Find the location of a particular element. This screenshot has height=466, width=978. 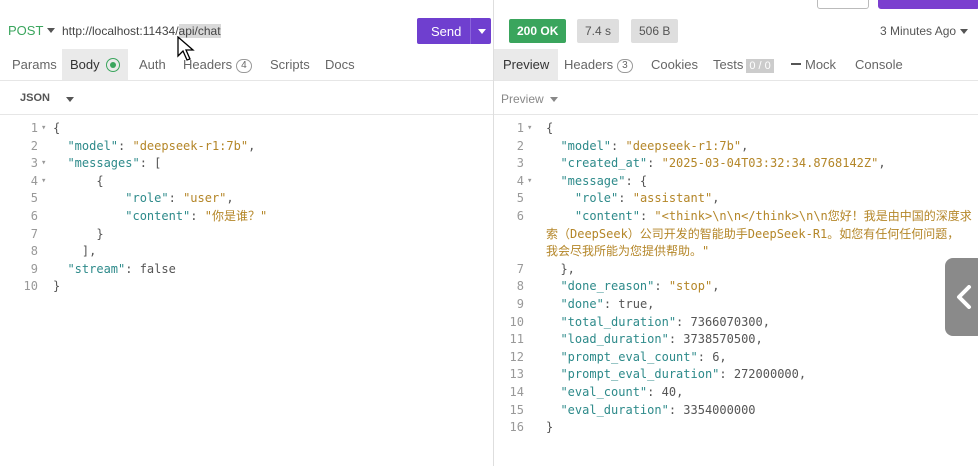

request-tabs: Params Body Auth Headers 4 Scripts Docs is located at coordinates (246, 65).